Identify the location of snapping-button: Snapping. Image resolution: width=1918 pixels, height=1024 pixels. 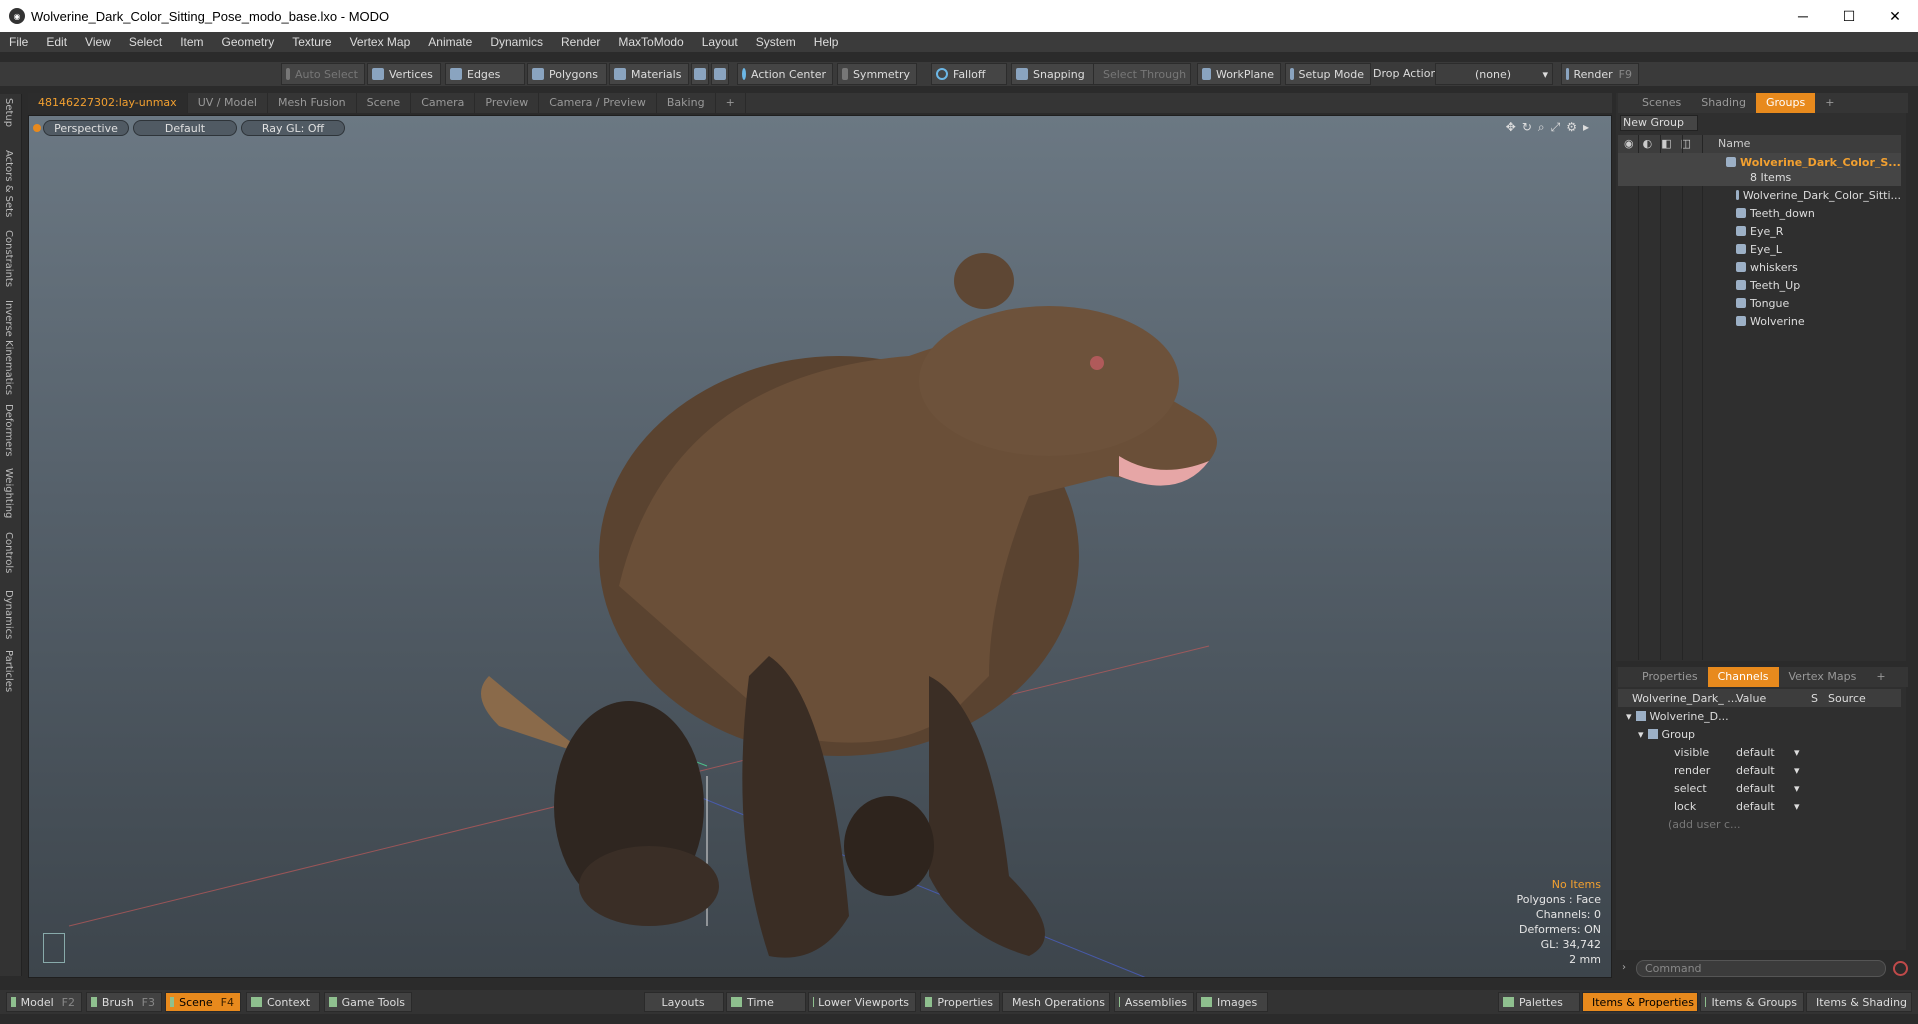
(1053, 74).